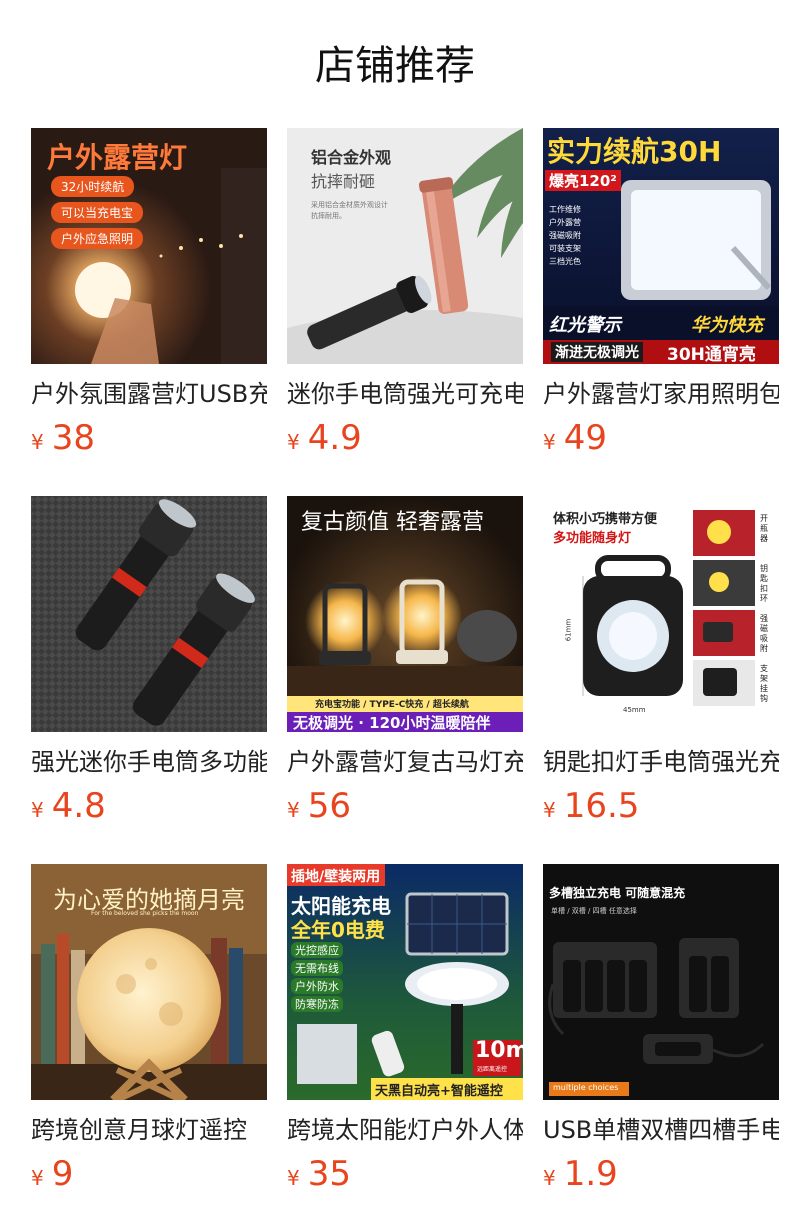 The width and height of the screenshot is (790, 1232). I want to click on image-headline: 体积小巧携带方便, so click(605, 519).